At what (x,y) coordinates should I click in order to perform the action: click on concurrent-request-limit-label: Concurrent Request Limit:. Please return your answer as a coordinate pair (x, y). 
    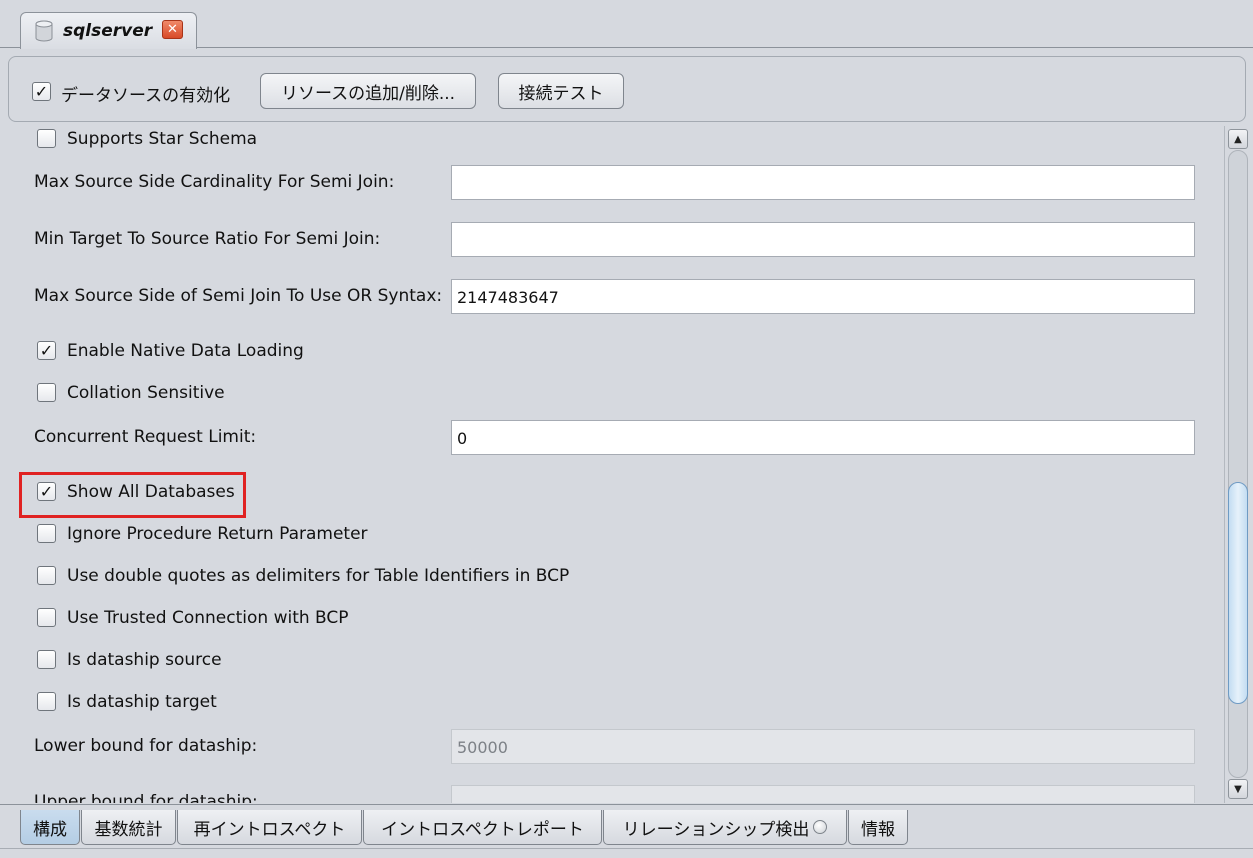
    Looking at the image, I should click on (145, 437).